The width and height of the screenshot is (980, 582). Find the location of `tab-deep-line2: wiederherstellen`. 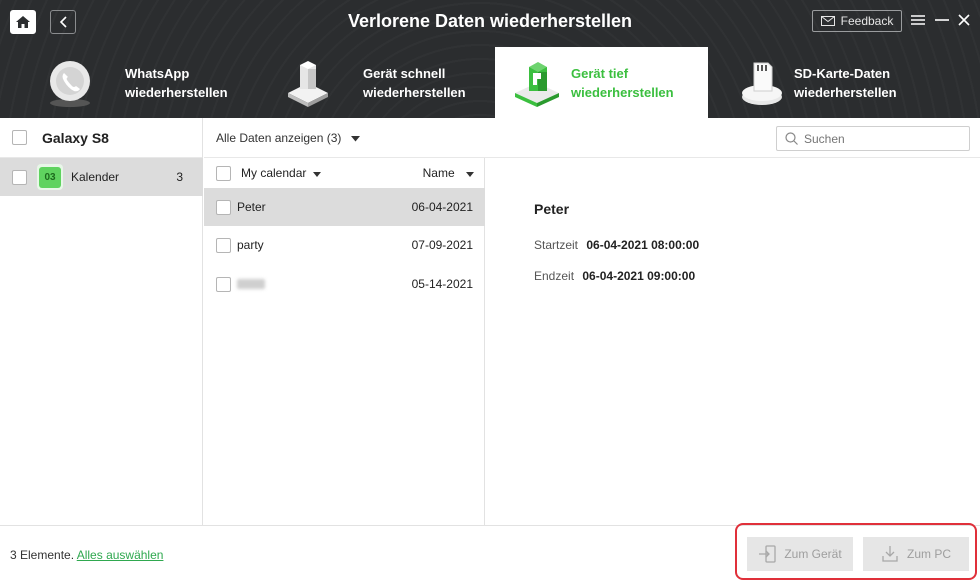

tab-deep-line2: wiederherstellen is located at coordinates (622, 92).